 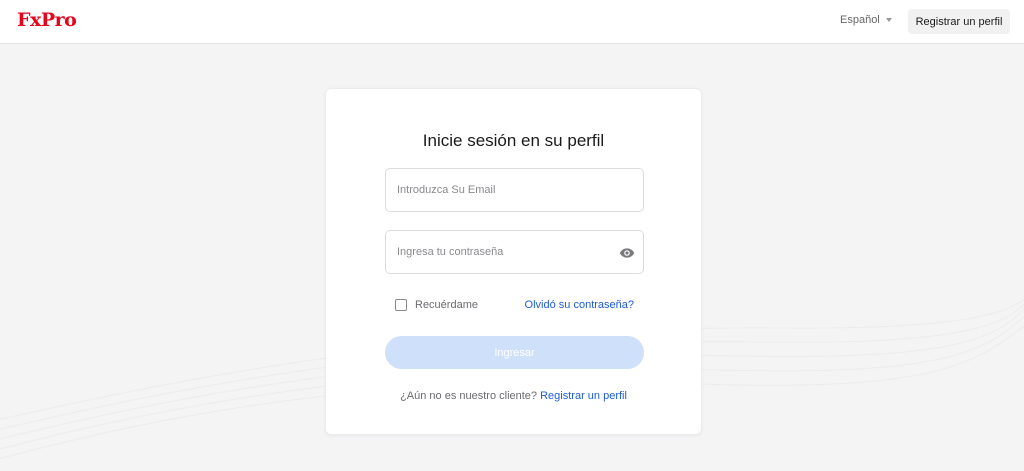 I want to click on eye-icon, so click(x=627, y=253).